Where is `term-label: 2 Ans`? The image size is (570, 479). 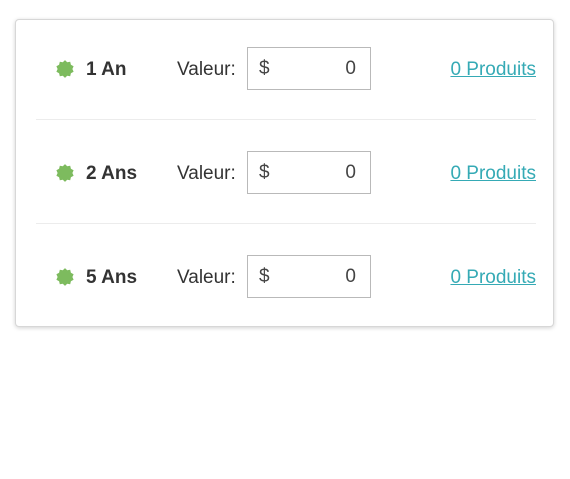 term-label: 2 Ans is located at coordinates (112, 173).